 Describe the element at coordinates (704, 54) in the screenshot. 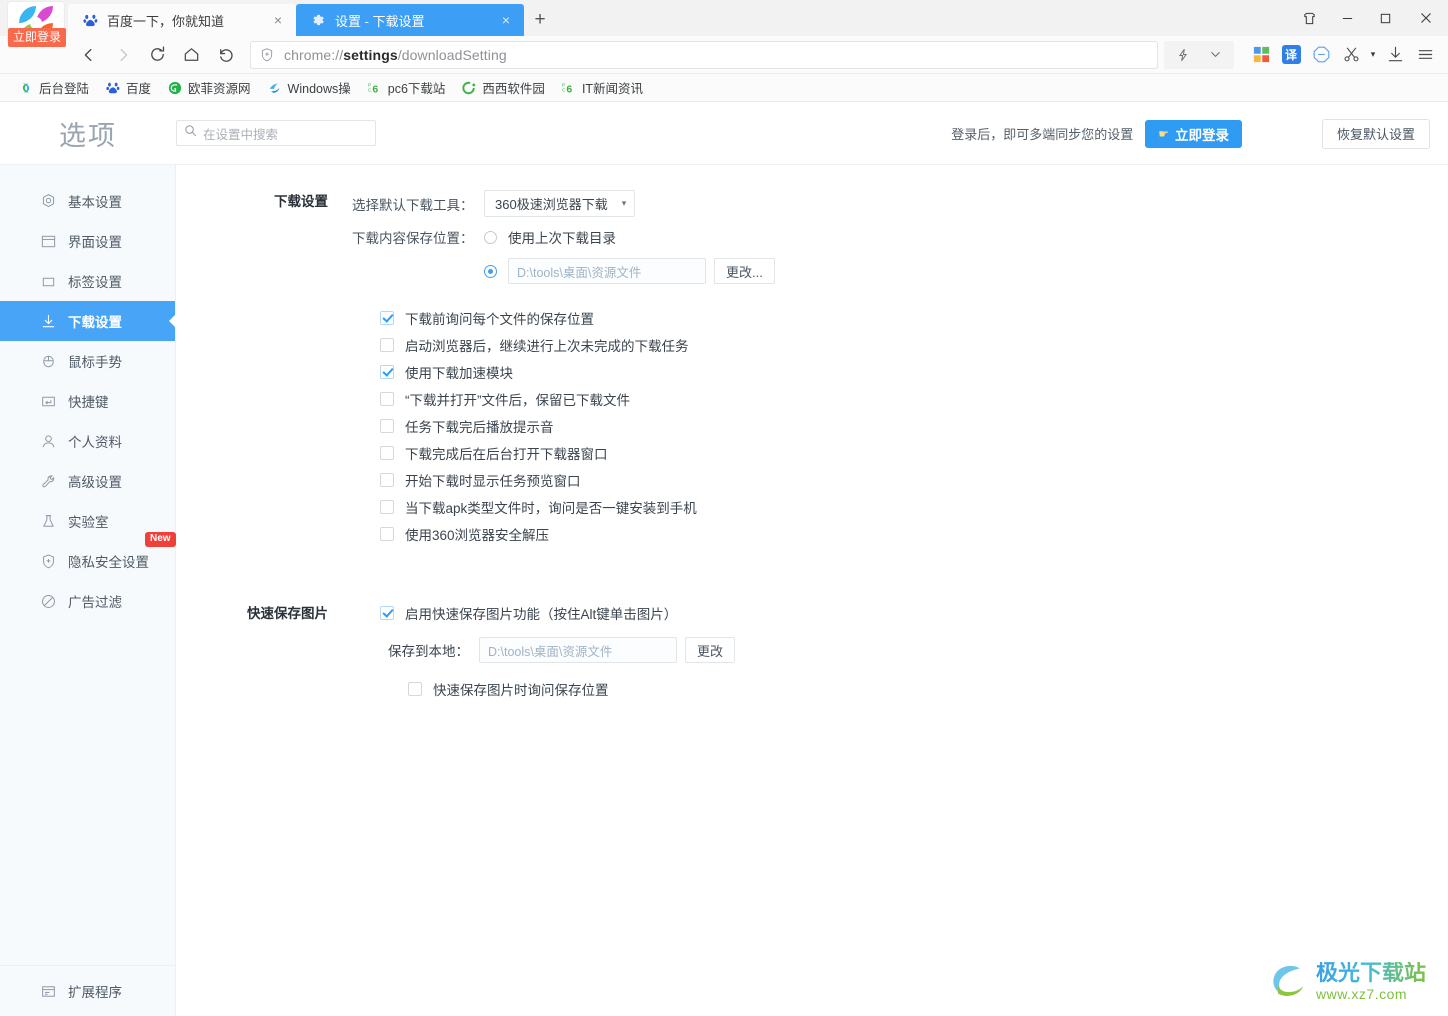

I see `address-bar: chrome://settings/downloadSetting` at that location.